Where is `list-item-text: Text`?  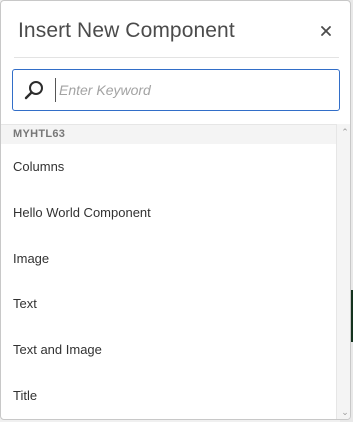
list-item-text: Text is located at coordinates (168, 304).